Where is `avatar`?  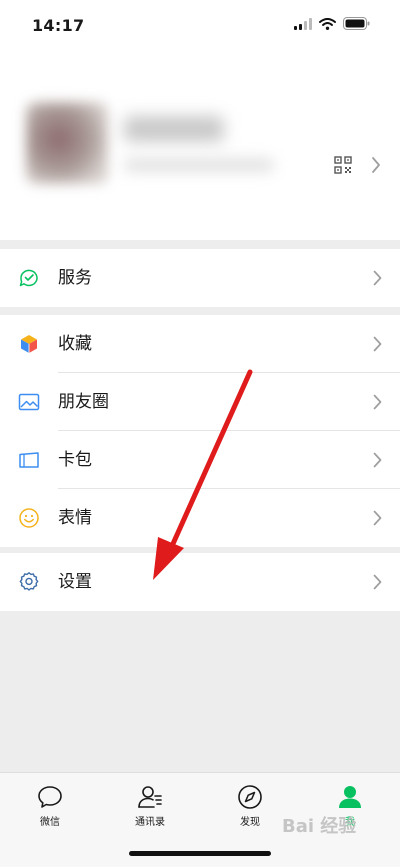
avatar is located at coordinates (67, 143).